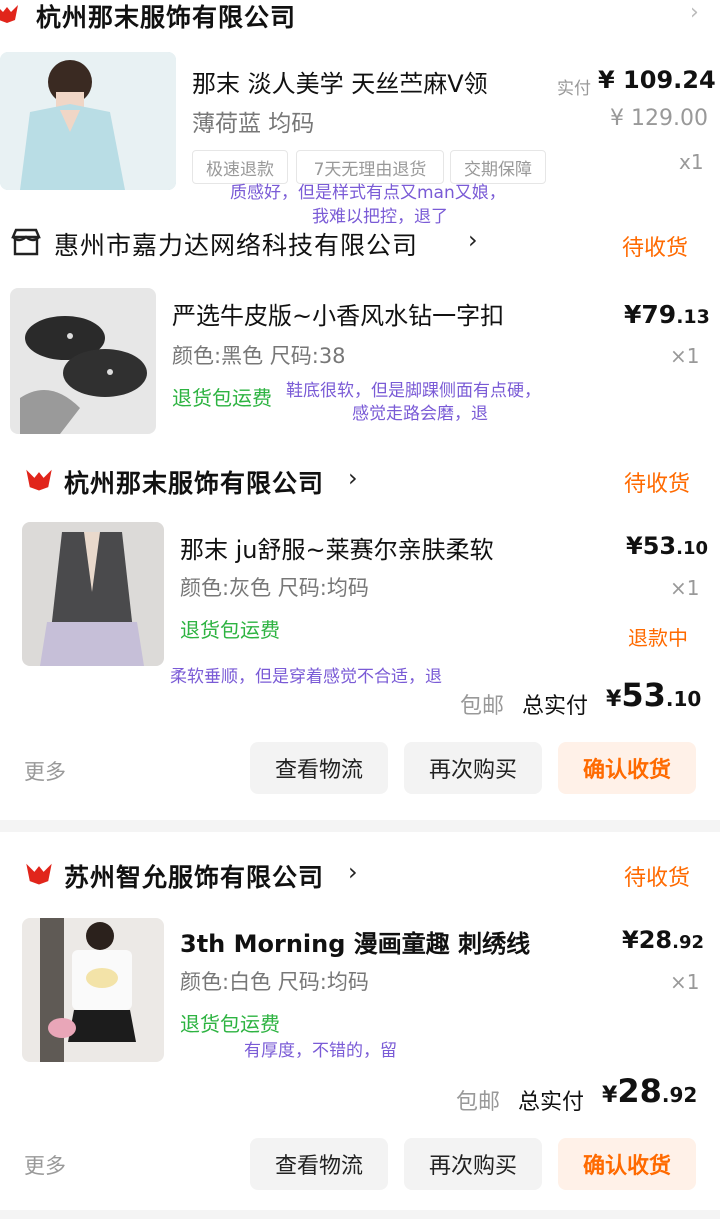  What do you see at coordinates (26, 242) in the screenshot?
I see `store-icon` at bounding box center [26, 242].